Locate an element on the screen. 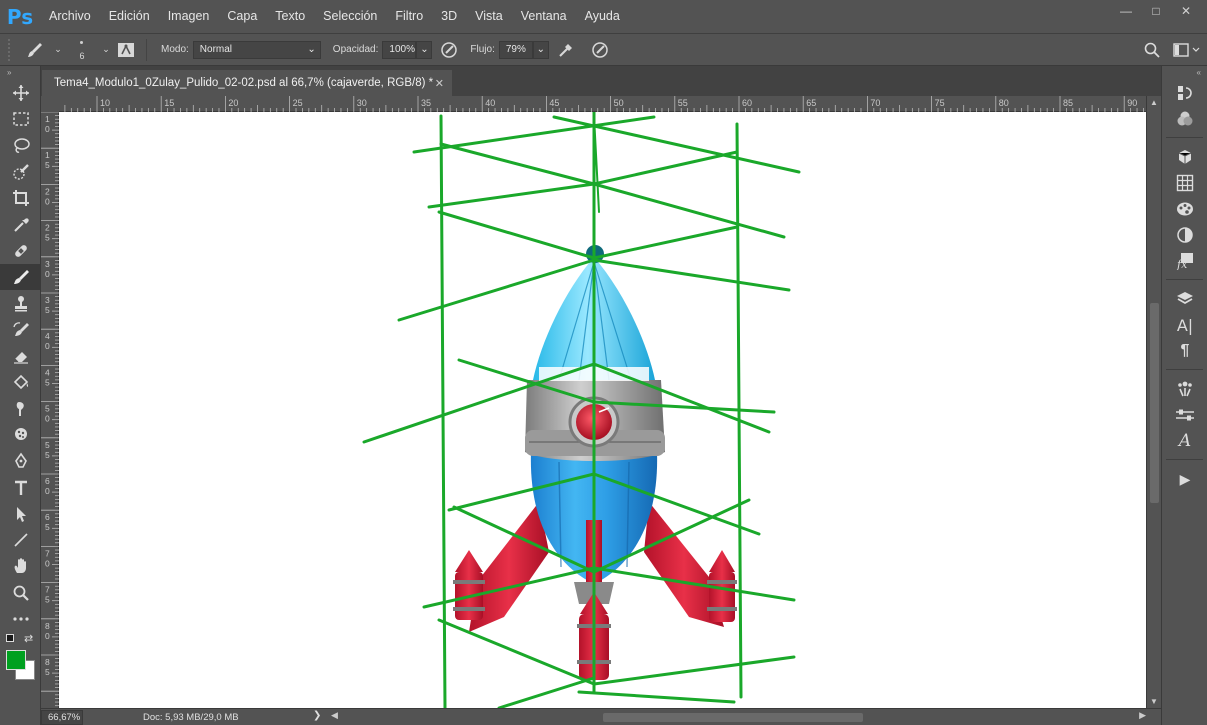  line-tool-icon is located at coordinates (20, 540).